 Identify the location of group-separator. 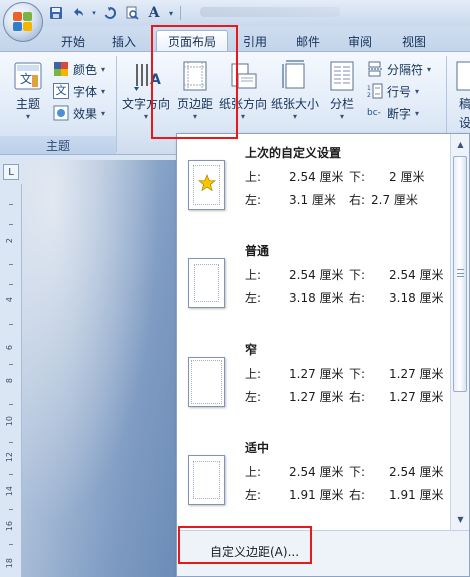
(116, 104).